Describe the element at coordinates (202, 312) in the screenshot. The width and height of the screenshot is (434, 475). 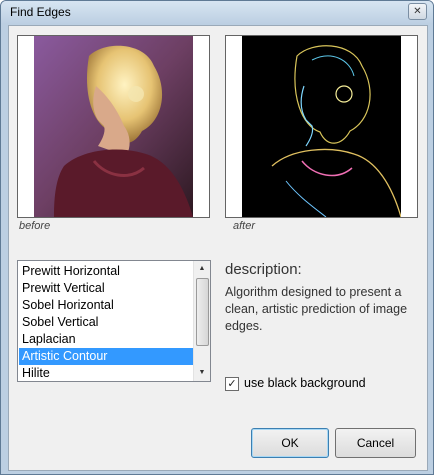
I see `scroll-thumb` at that location.